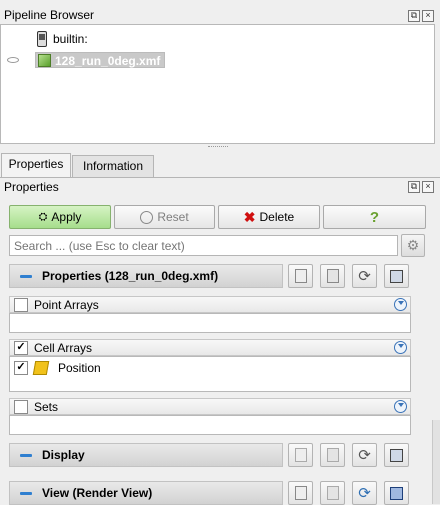 The width and height of the screenshot is (440, 505). What do you see at coordinates (21, 406) in the screenshot?
I see `sets-checkbox` at bounding box center [21, 406].